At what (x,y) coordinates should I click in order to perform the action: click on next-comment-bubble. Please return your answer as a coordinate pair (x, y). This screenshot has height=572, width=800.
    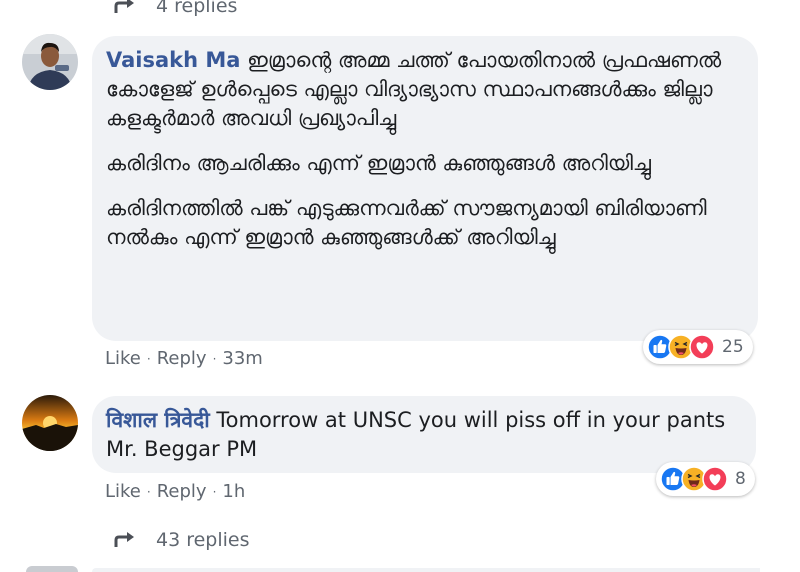
    Looking at the image, I should click on (426, 570).